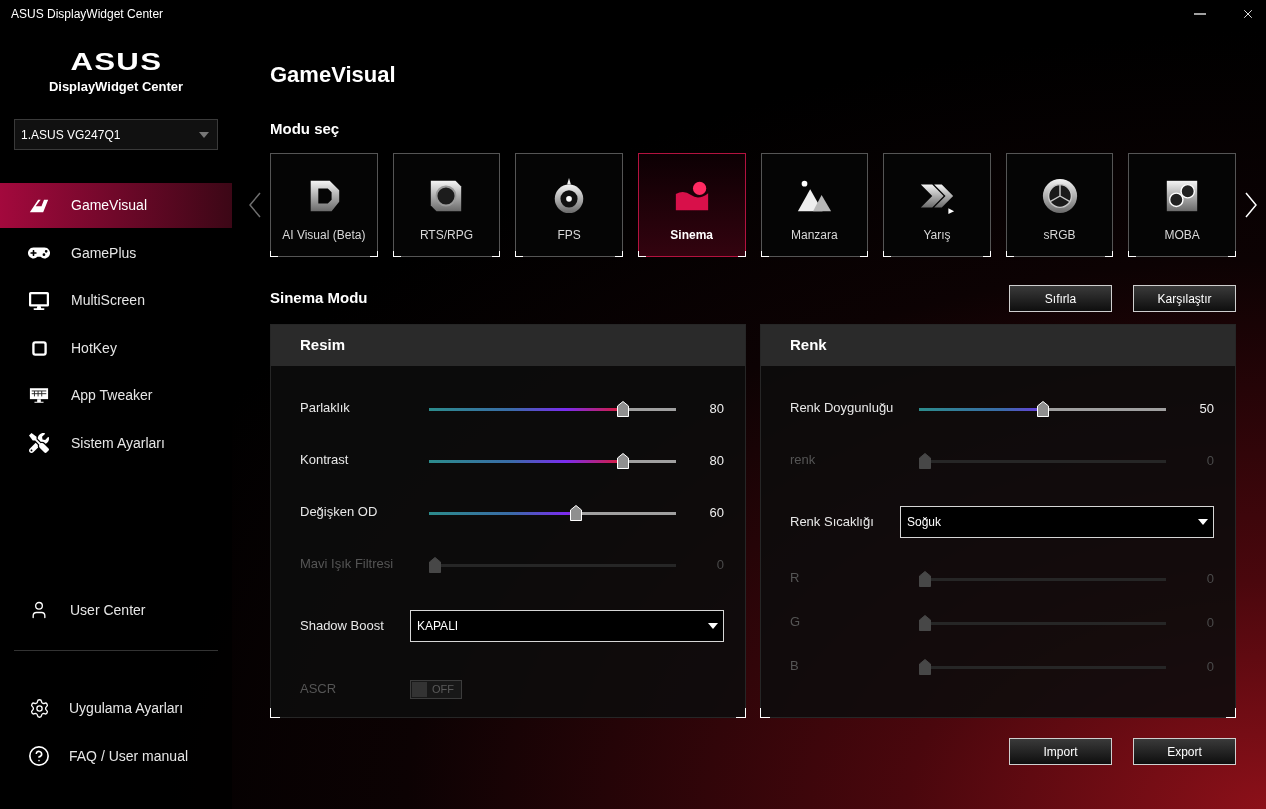  What do you see at coordinates (116, 134) in the screenshot?
I see `monitor-dropdown: 1.ASUS VG247Q1` at bounding box center [116, 134].